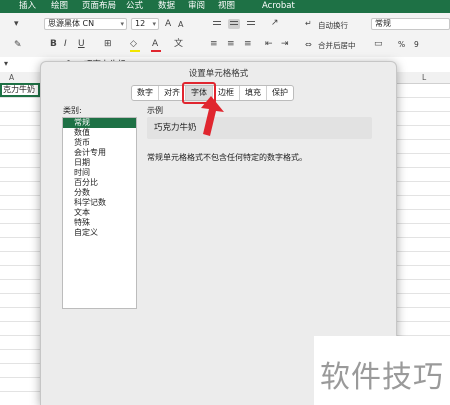 The image size is (450, 405). What do you see at coordinates (99, 233) in the screenshot?
I see `category-custom: 自定义` at bounding box center [99, 233].